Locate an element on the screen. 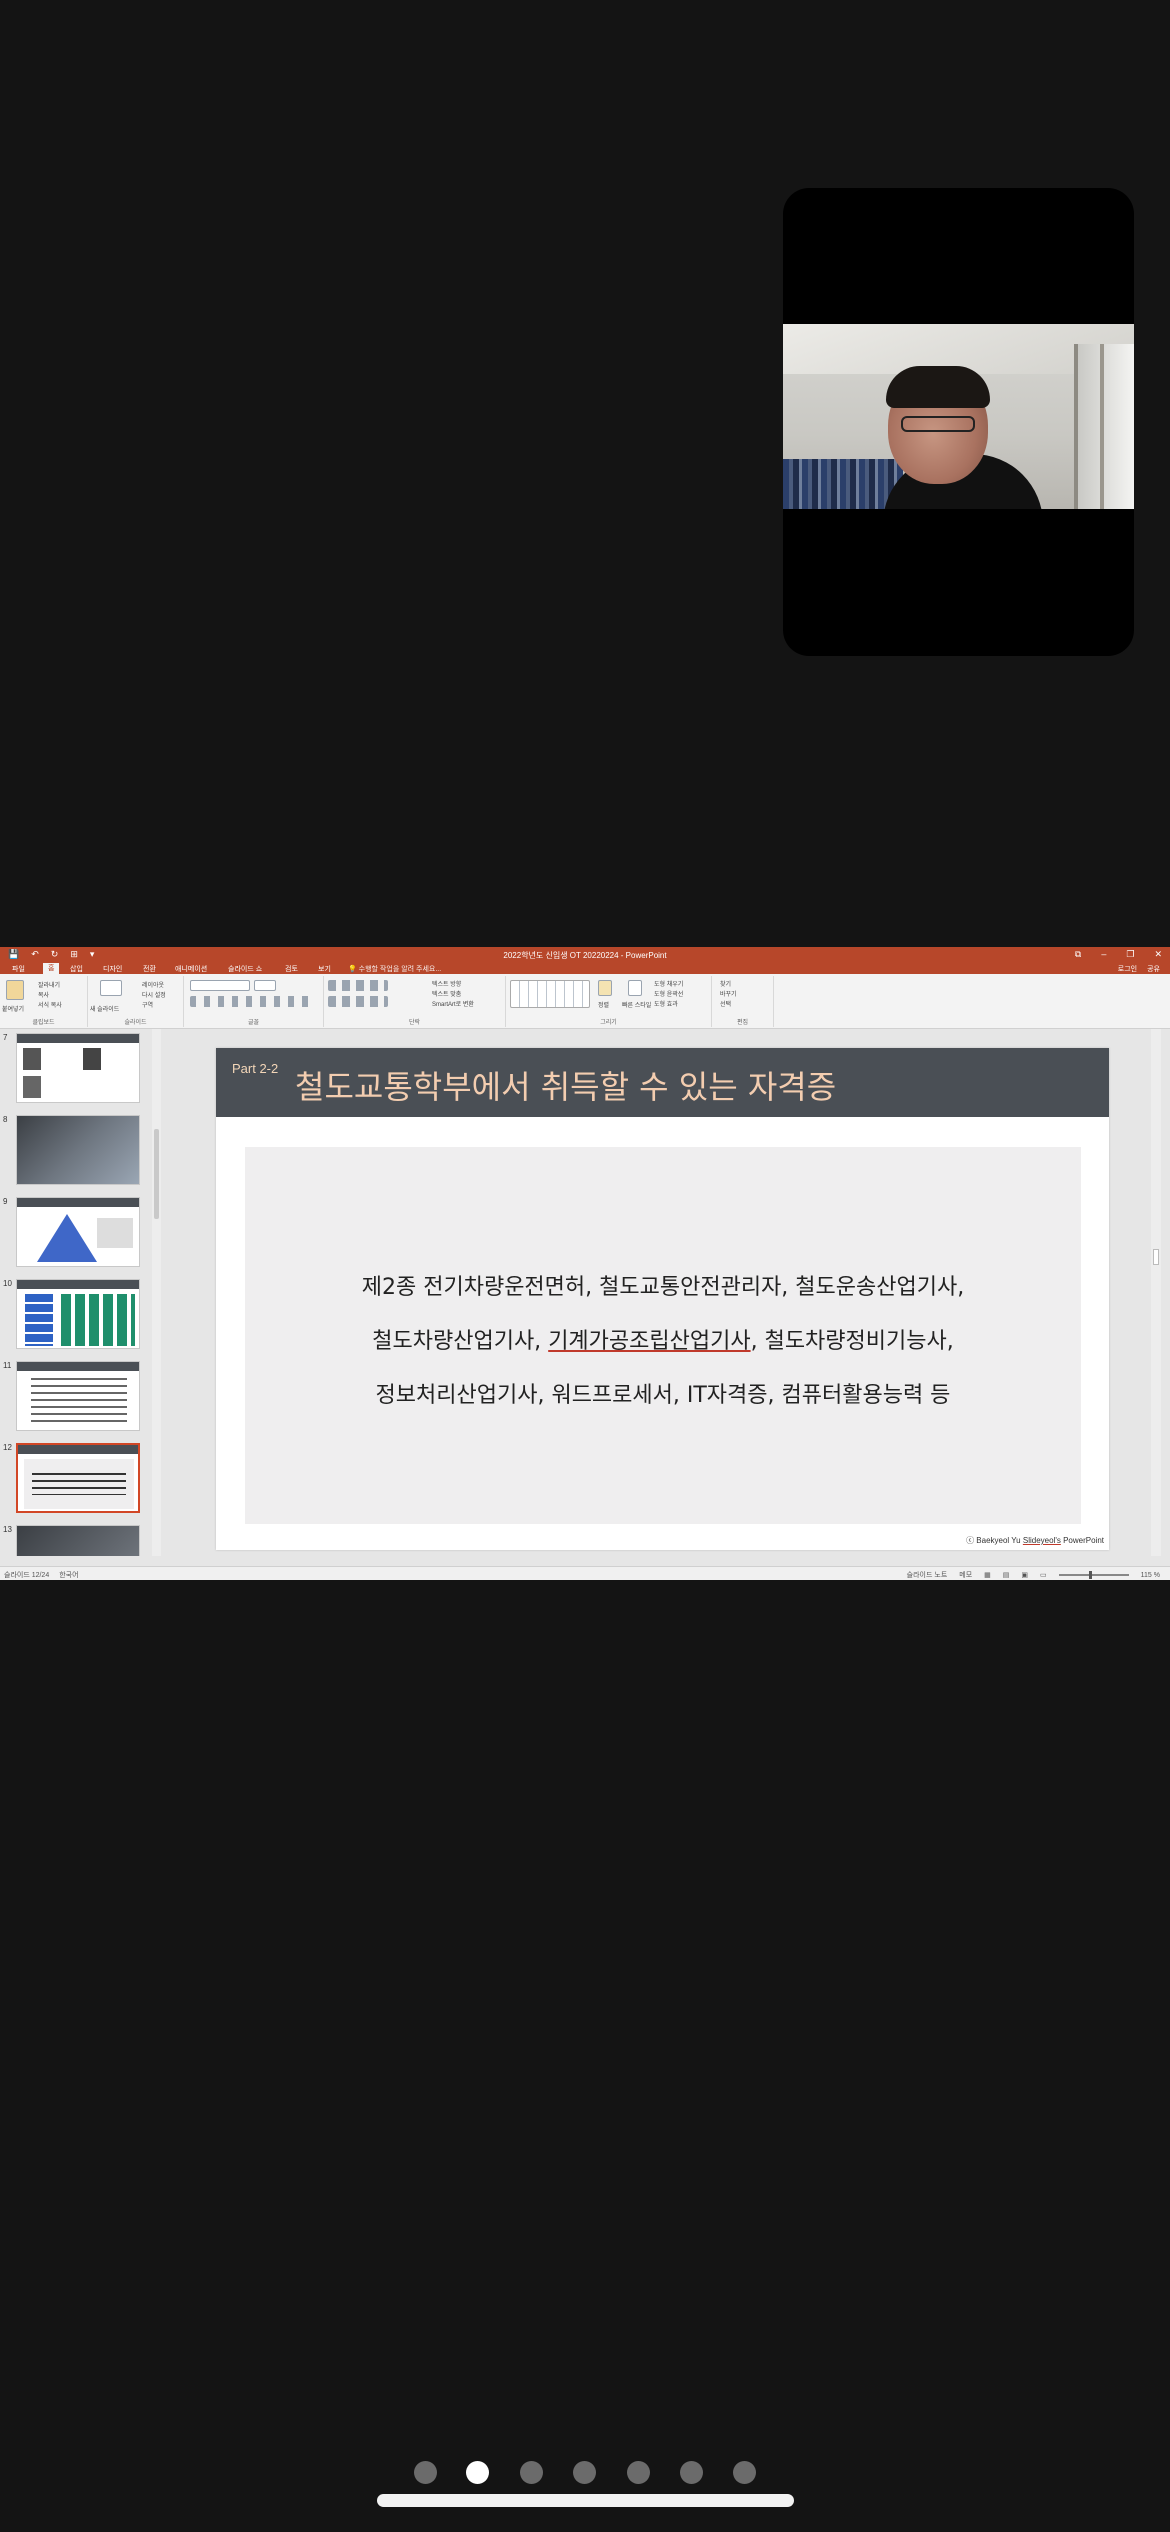 This screenshot has height=2532, width=1170. select-button: 선택 is located at coordinates (725, 1003).